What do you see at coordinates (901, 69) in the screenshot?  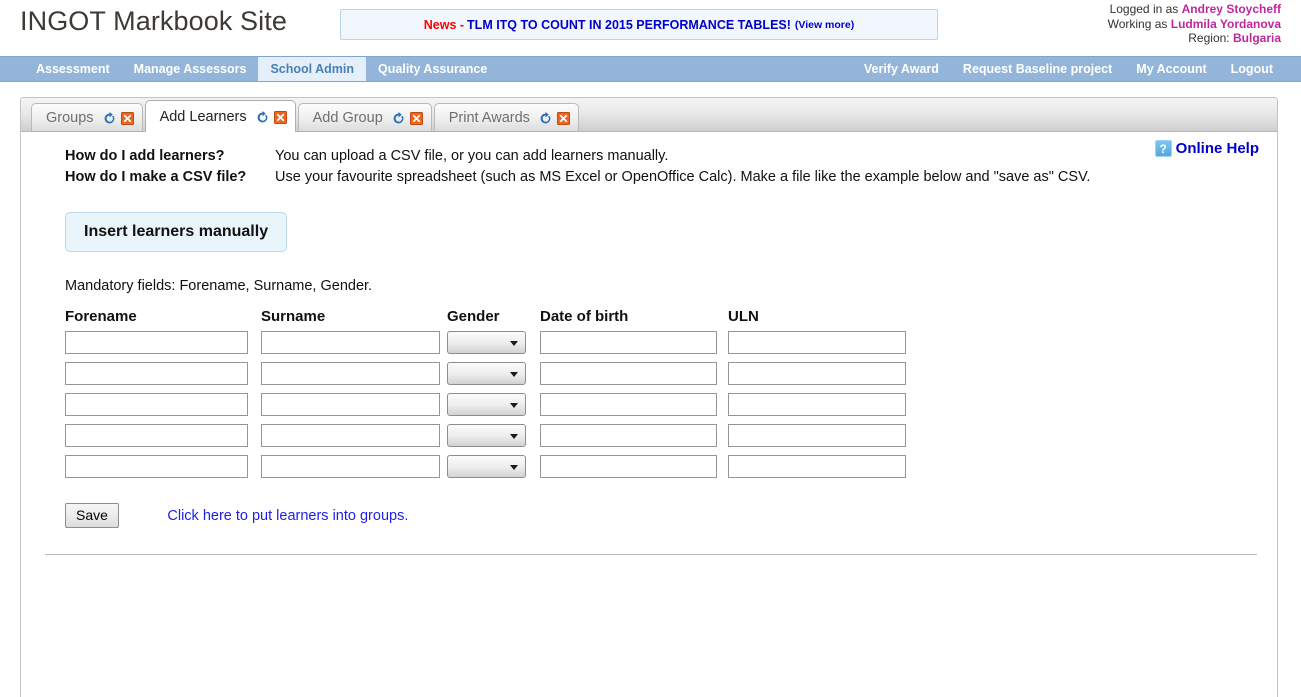 I see `nav-item-verify-award: Verify Award` at bounding box center [901, 69].